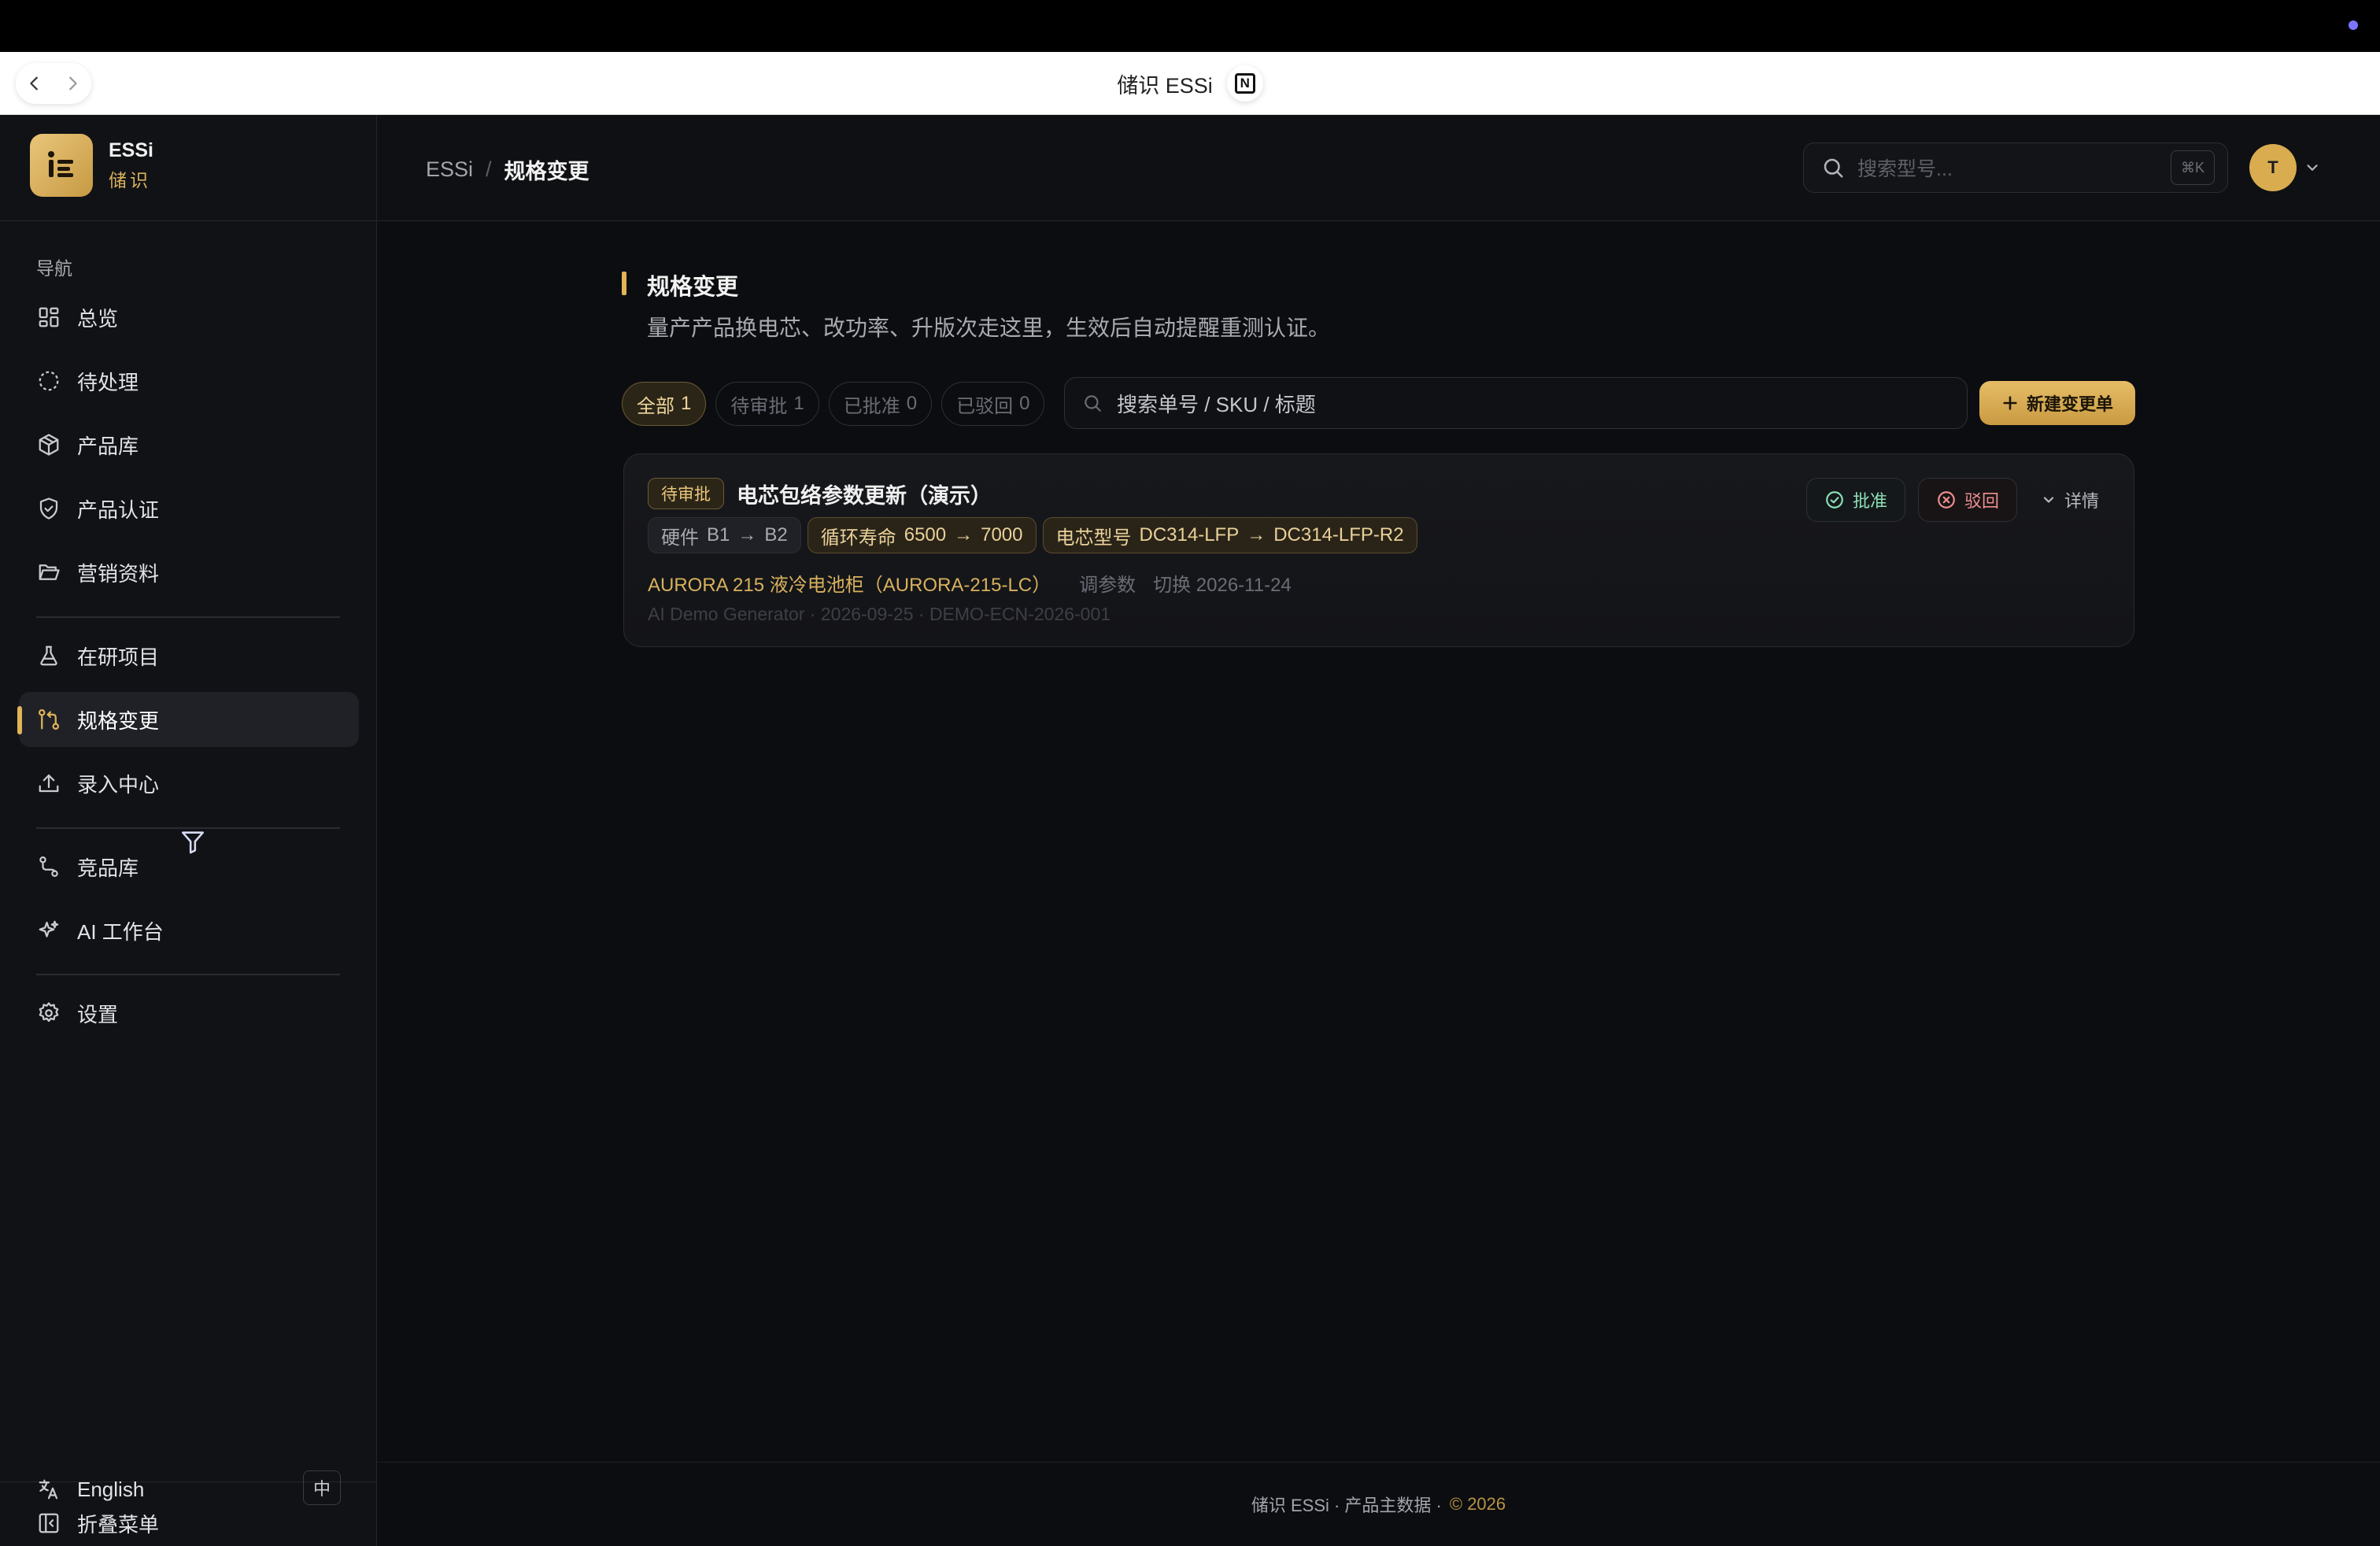 The height and width of the screenshot is (1546, 2380). Describe the element at coordinates (188, 719) in the screenshot. I see `sidebar-item-spec-change: 规格变更` at that location.